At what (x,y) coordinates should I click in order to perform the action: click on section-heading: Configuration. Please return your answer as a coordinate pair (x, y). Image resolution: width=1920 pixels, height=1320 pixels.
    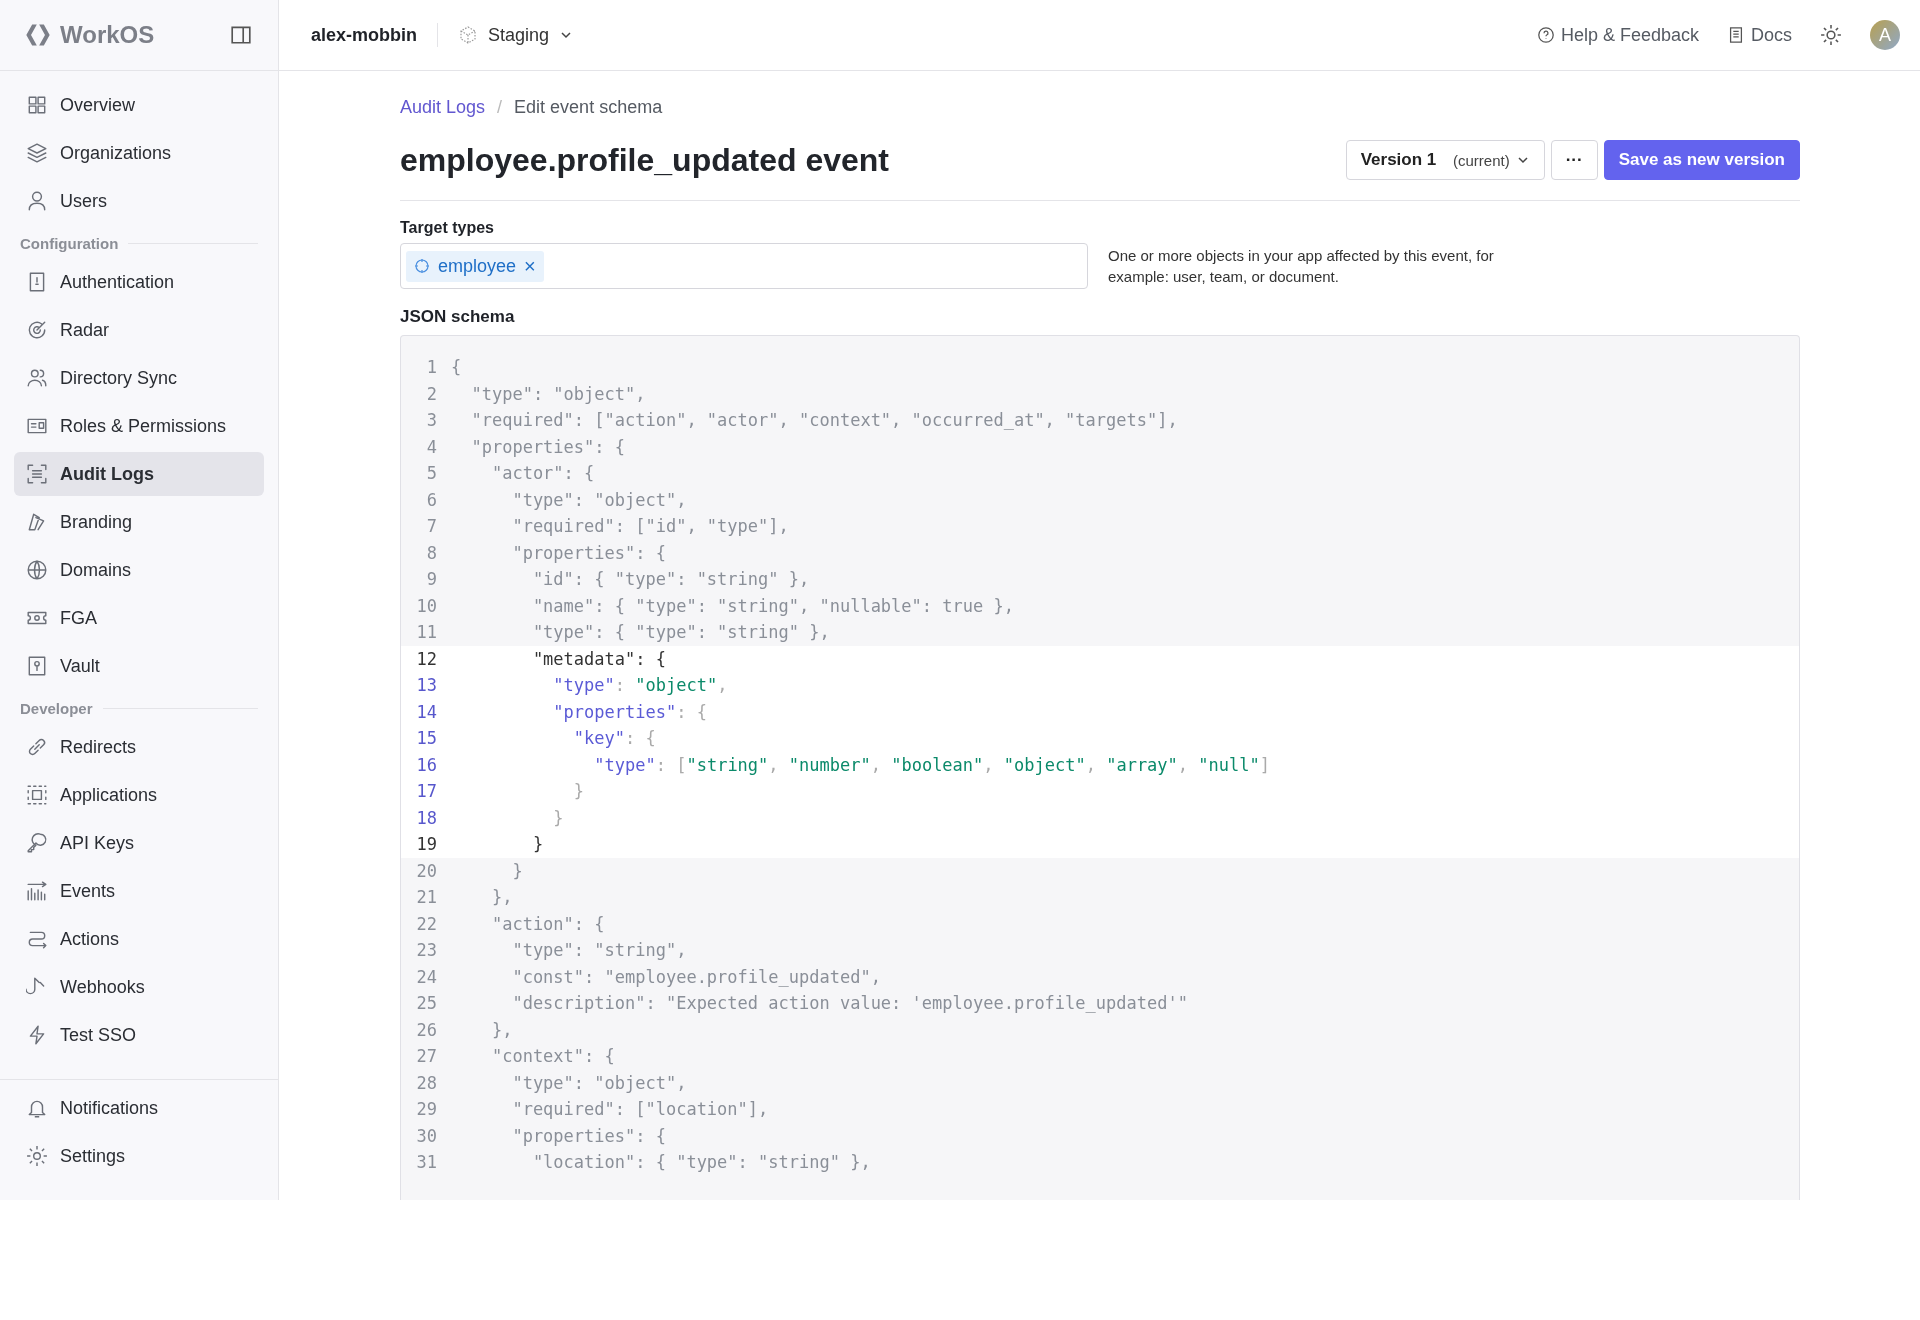
    Looking at the image, I should click on (69, 243).